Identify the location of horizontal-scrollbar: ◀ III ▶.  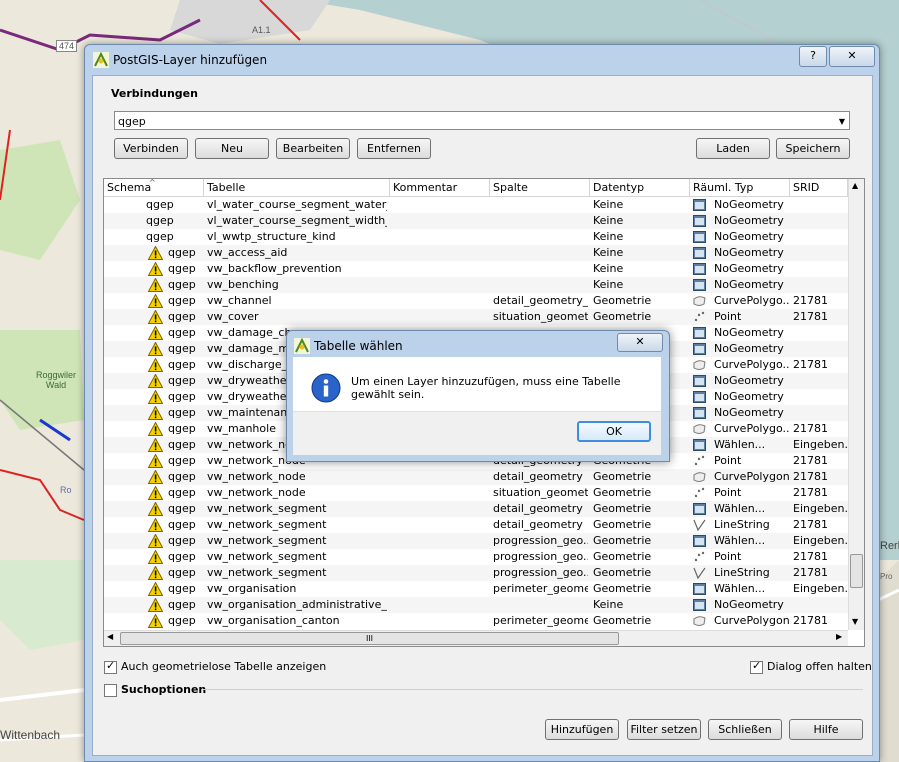
(476, 638).